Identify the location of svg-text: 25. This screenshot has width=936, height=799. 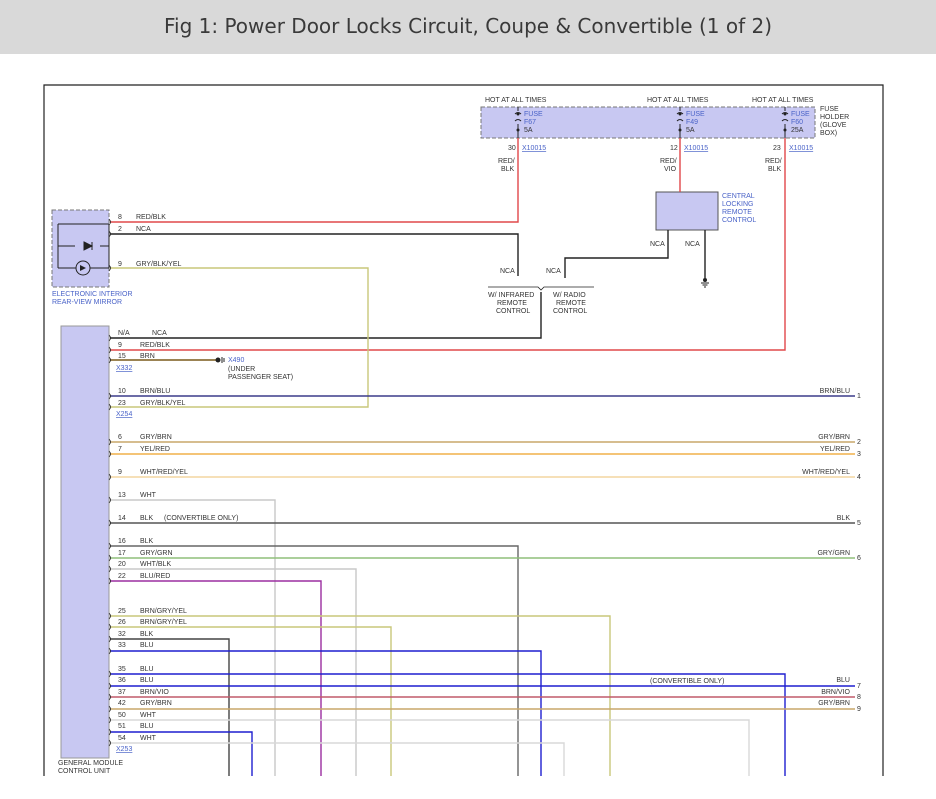
(122, 611).